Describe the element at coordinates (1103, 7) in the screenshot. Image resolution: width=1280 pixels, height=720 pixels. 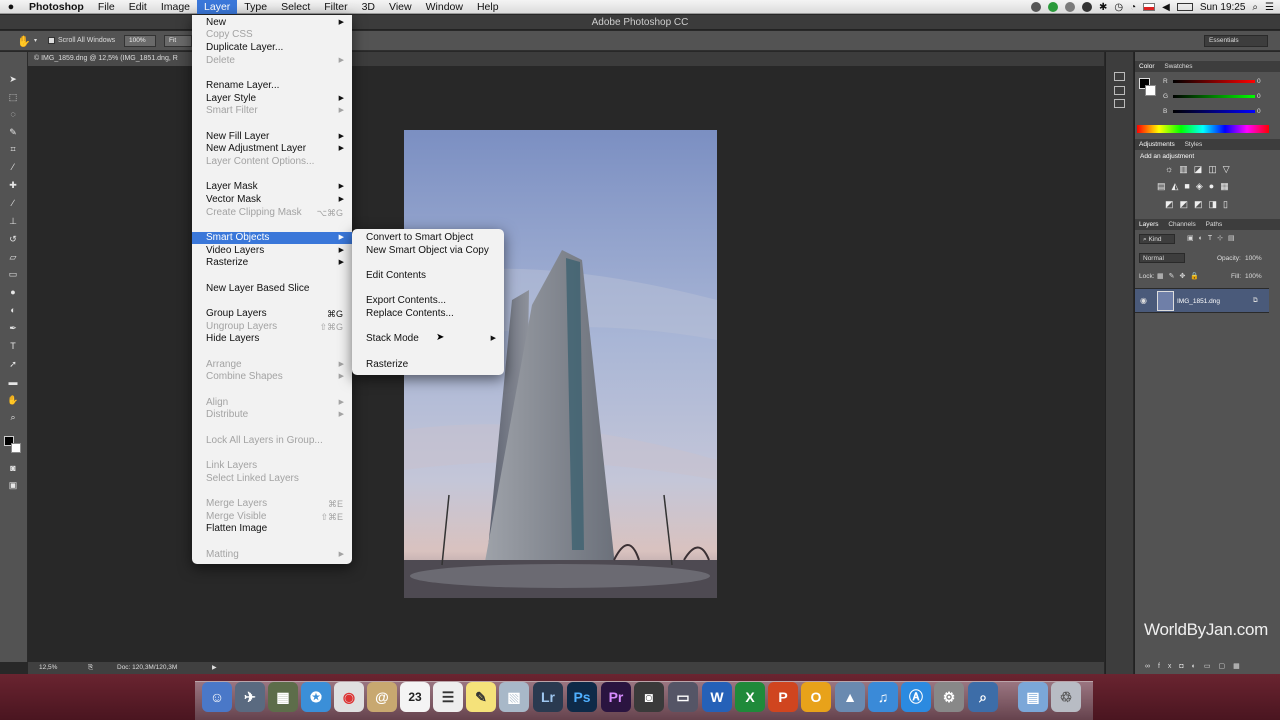
I see `bluetooth-icon: ✱` at that location.